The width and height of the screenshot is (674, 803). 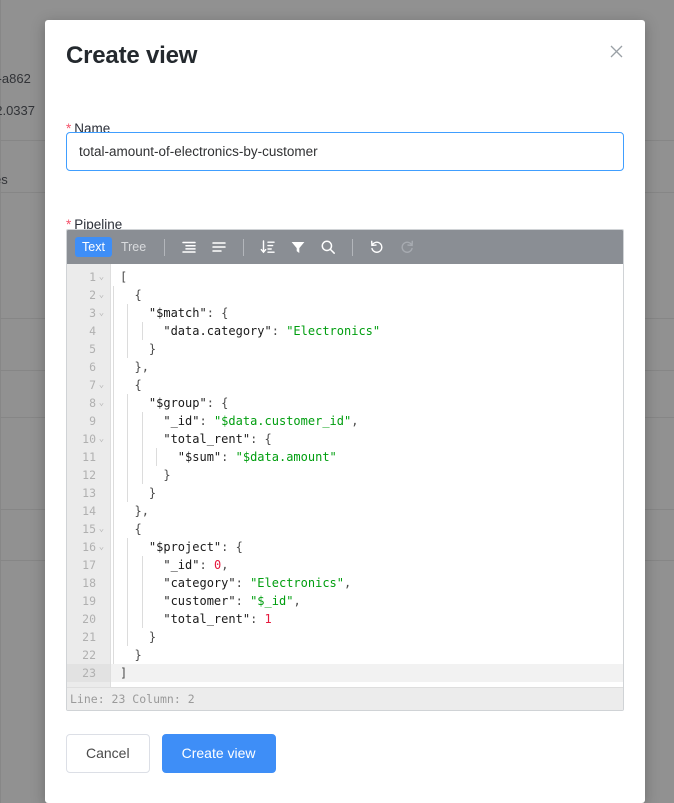 I want to click on editor-line-number: 4, so click(x=92, y=331).